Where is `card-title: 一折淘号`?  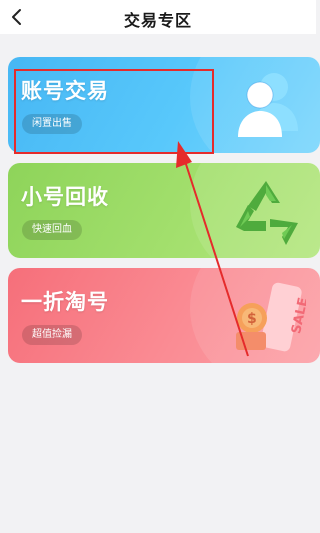
card-title: 一折淘号 is located at coordinates (65, 302).